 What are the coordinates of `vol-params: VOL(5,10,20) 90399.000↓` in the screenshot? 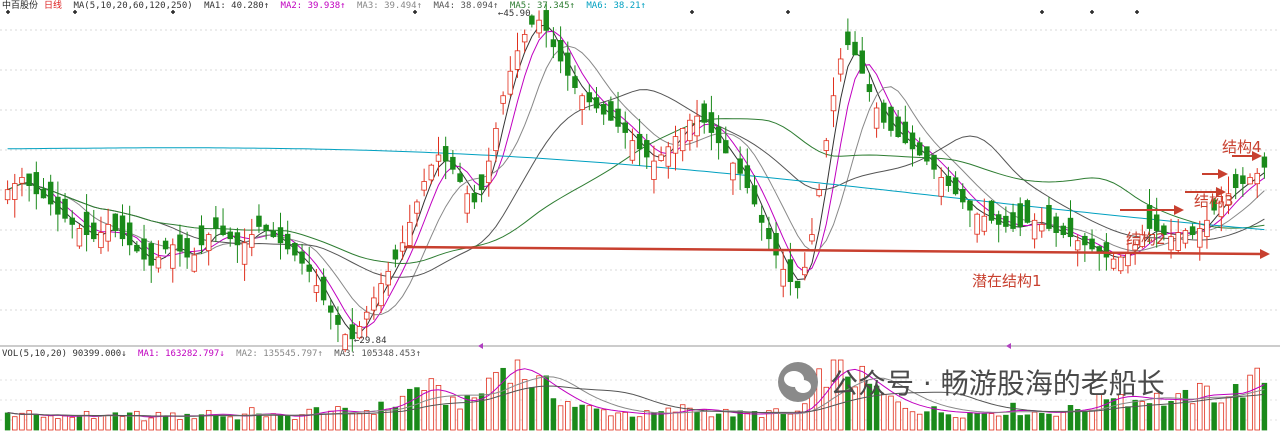 It's located at (64, 354).